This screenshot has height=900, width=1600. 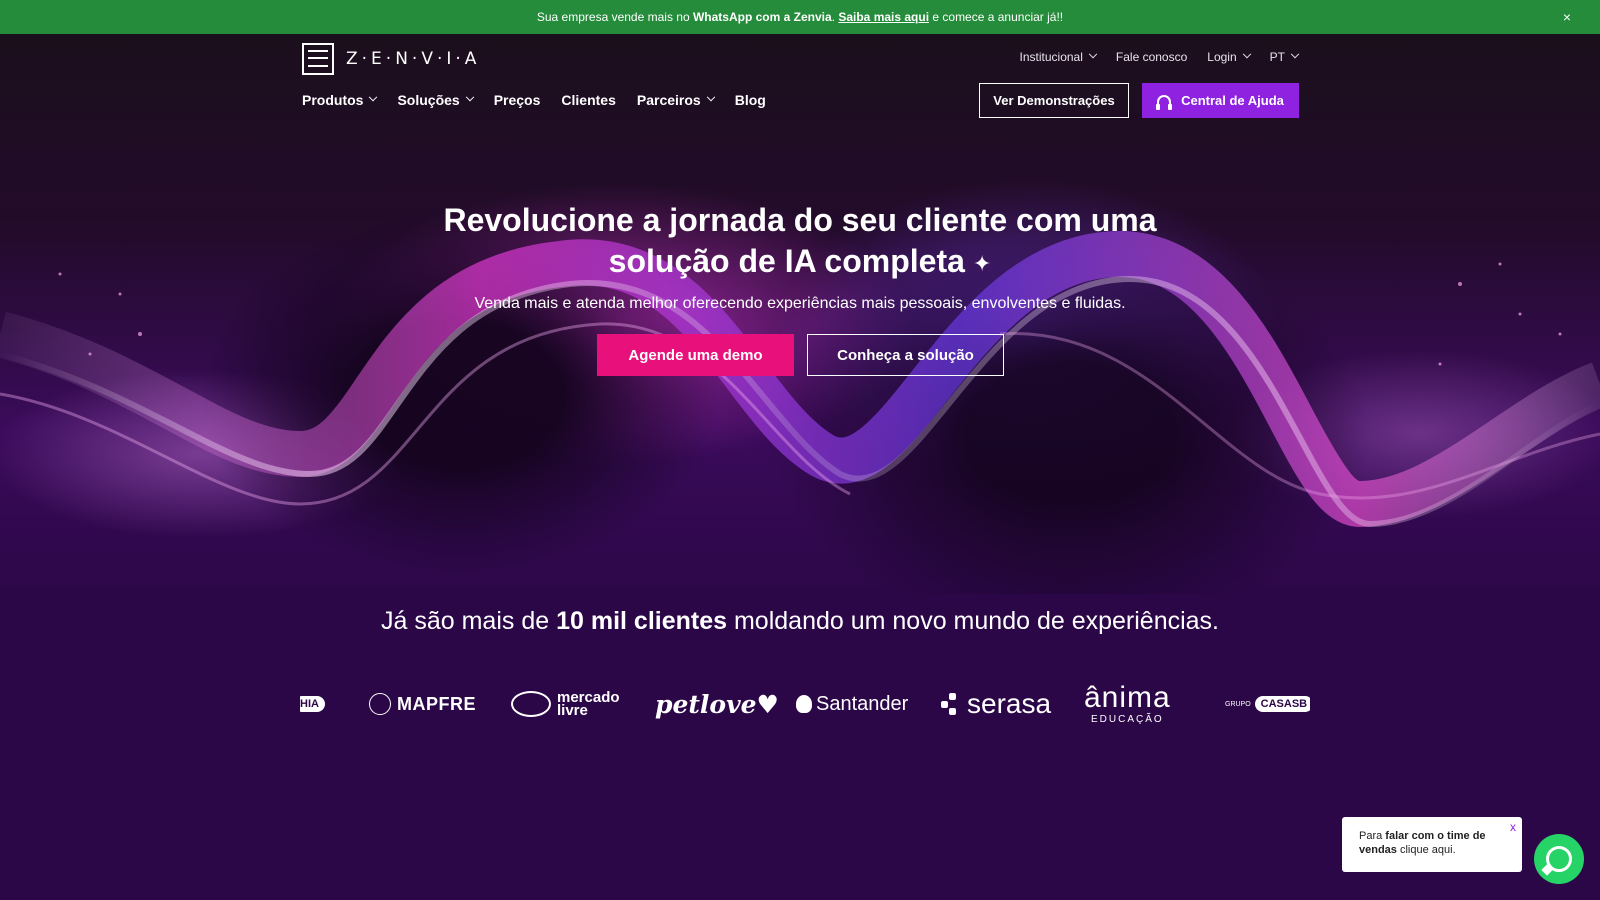 I want to click on whatsapp-icon, so click(x=1559, y=859).